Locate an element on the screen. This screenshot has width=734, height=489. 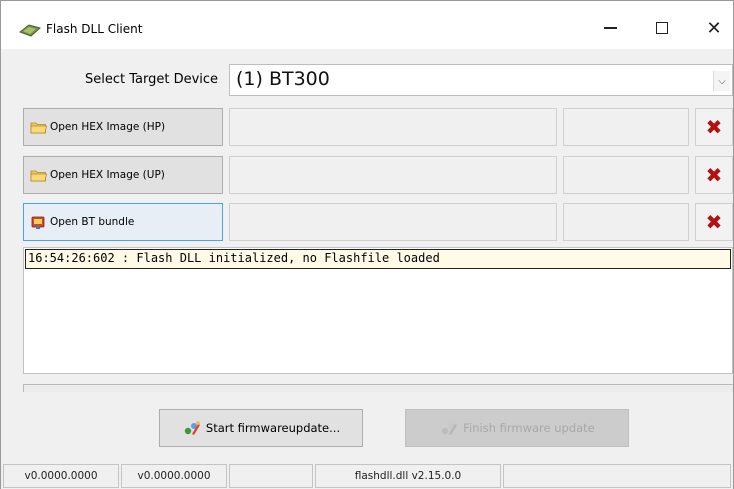
open-bt-bundle-label: Open BT bundle is located at coordinates (92, 222).